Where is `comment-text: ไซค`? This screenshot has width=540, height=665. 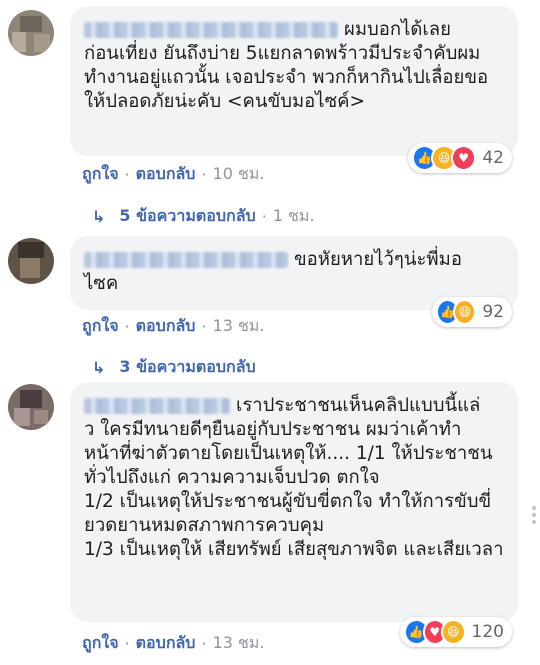
comment-text: ไซค is located at coordinates (101, 283).